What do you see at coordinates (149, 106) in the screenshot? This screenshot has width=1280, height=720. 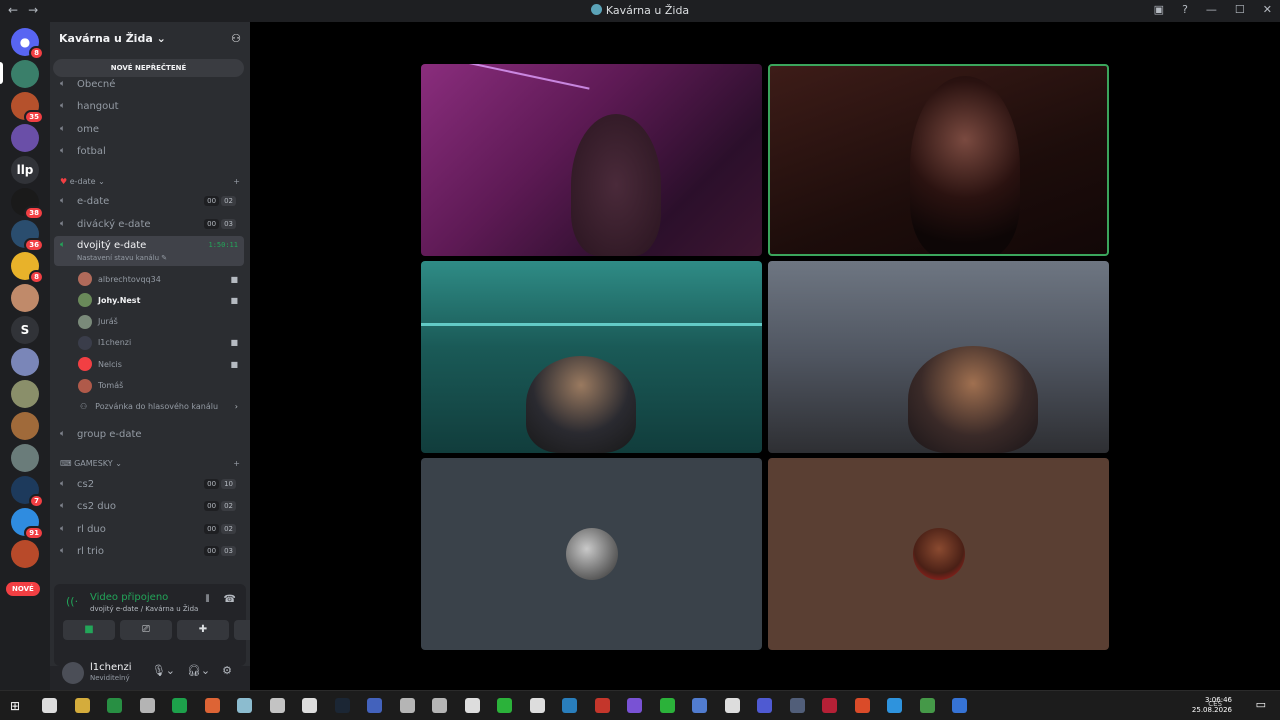 I see `channel-hangout: 🔈︎ hangout` at bounding box center [149, 106].